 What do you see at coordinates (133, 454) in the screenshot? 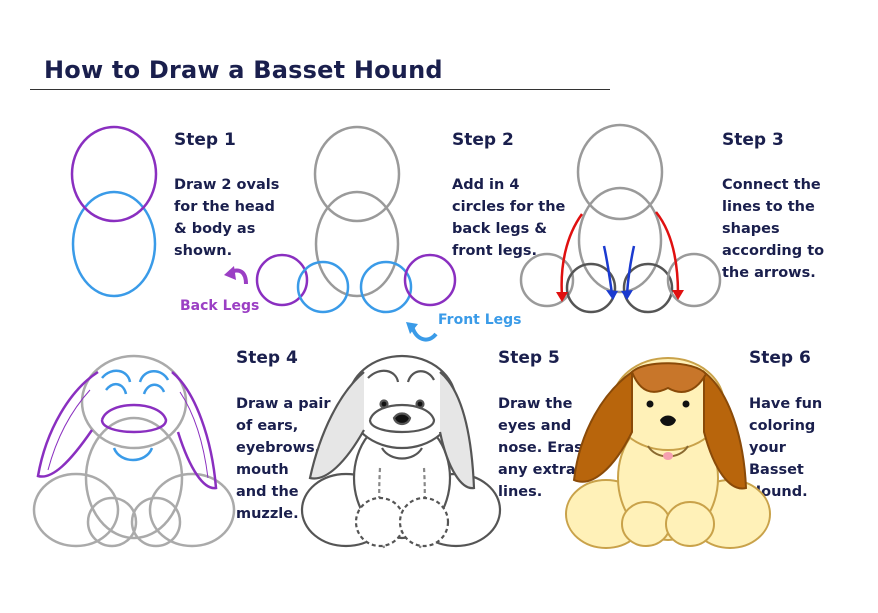
I see `mouth` at bounding box center [133, 454].